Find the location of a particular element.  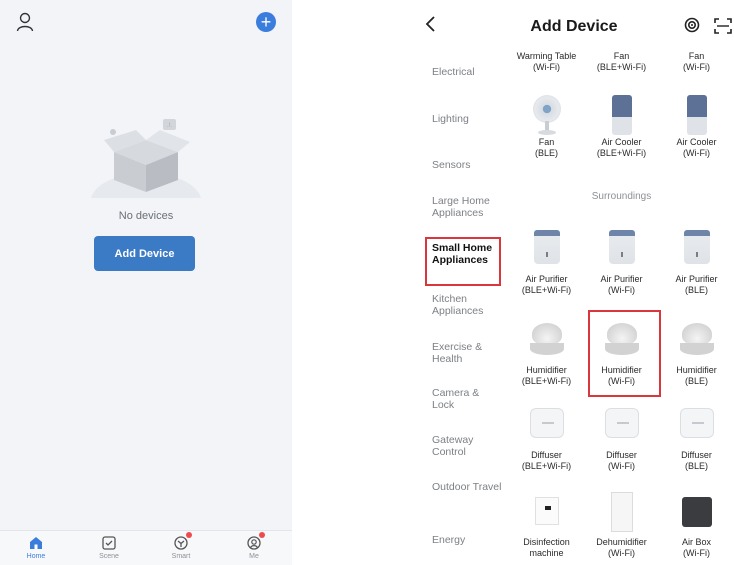

tab-smart: Smart is located at coordinates (181, 546).